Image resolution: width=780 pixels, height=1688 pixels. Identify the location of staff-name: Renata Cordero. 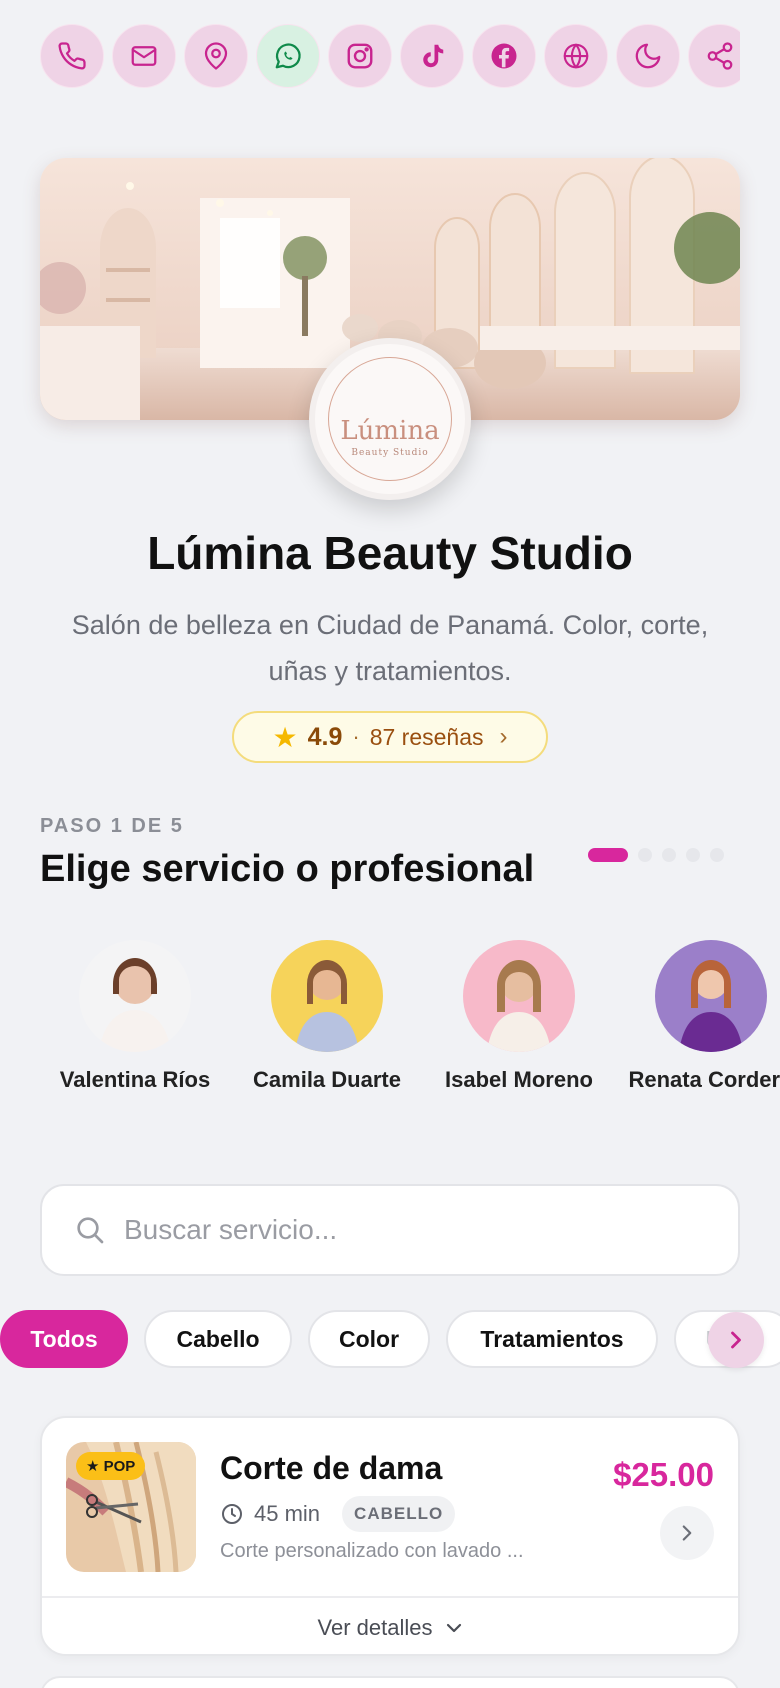
(704, 1079).